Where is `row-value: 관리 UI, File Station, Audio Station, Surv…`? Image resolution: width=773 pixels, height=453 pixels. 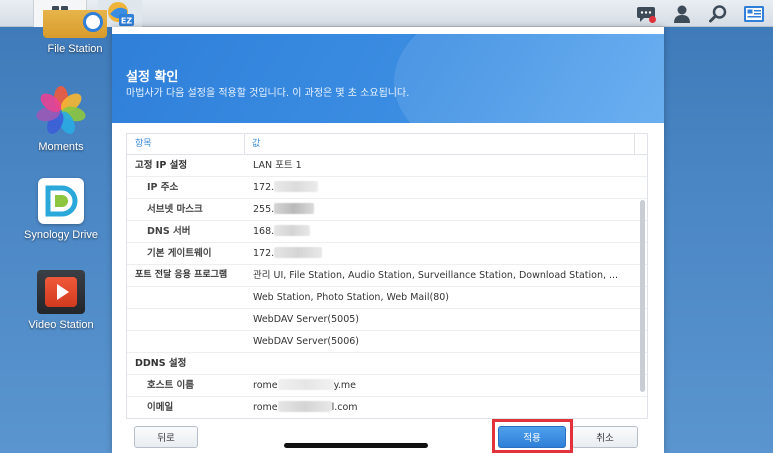 row-value: 관리 UI, File Station, Audio Station, Surv… is located at coordinates (436, 275).